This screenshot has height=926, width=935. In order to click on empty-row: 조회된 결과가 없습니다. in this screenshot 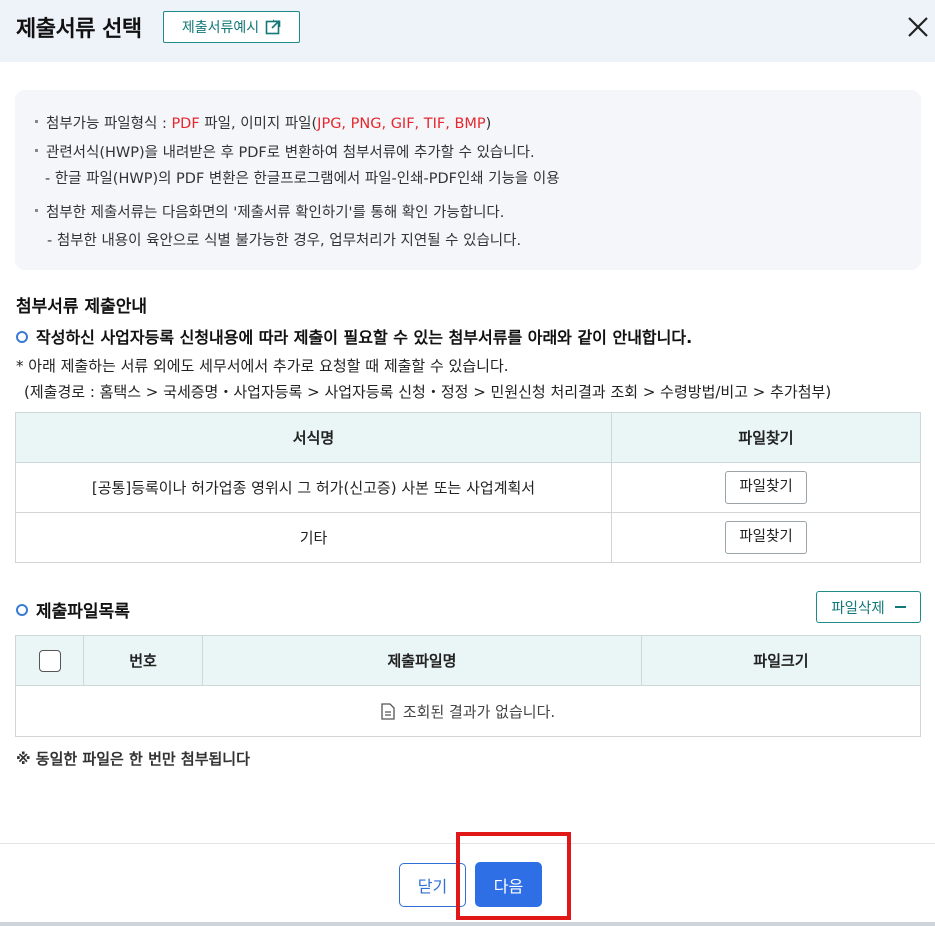, I will do `click(468, 711)`.